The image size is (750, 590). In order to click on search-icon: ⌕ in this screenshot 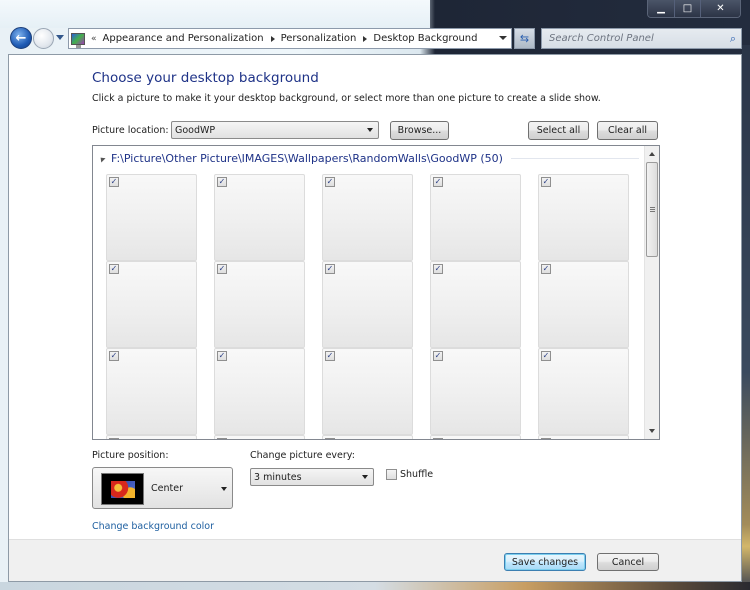, I will do `click(733, 39)`.